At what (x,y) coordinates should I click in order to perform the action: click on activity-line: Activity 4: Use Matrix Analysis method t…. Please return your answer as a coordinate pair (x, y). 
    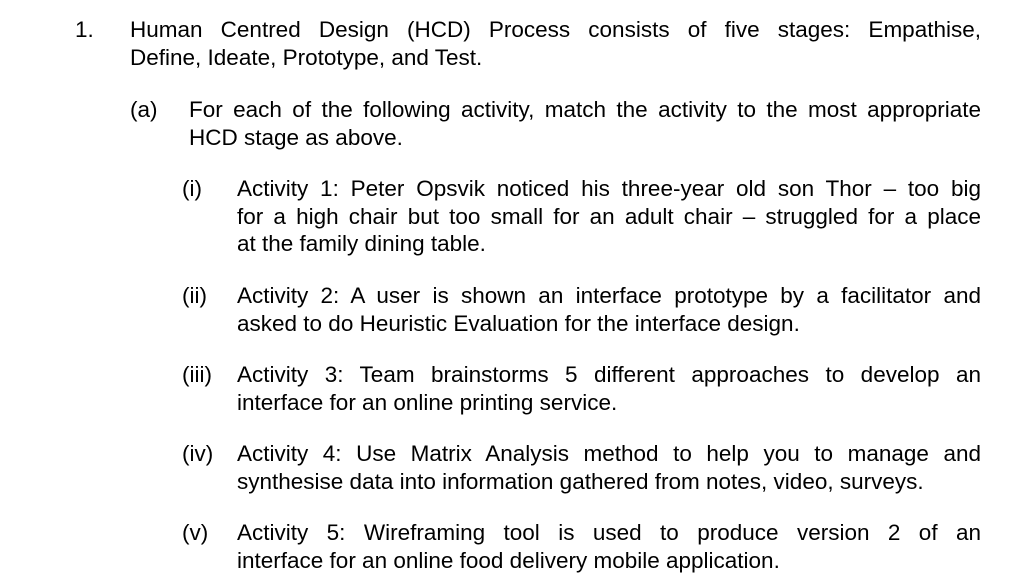
    Looking at the image, I should click on (609, 453).